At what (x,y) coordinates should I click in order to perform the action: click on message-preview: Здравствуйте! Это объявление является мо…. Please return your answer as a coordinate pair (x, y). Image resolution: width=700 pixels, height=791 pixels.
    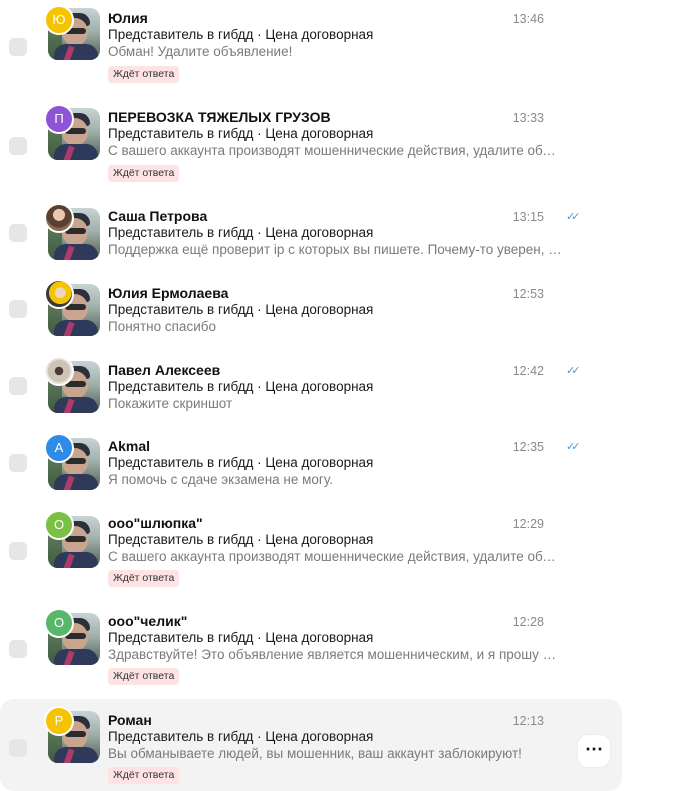
    Looking at the image, I should click on (335, 654).